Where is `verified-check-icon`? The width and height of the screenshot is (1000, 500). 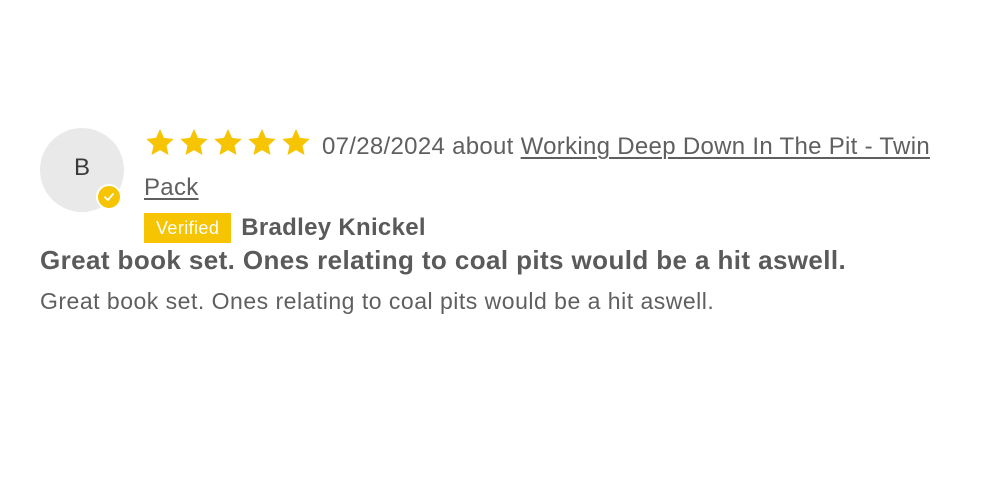
verified-check-icon is located at coordinates (109, 197).